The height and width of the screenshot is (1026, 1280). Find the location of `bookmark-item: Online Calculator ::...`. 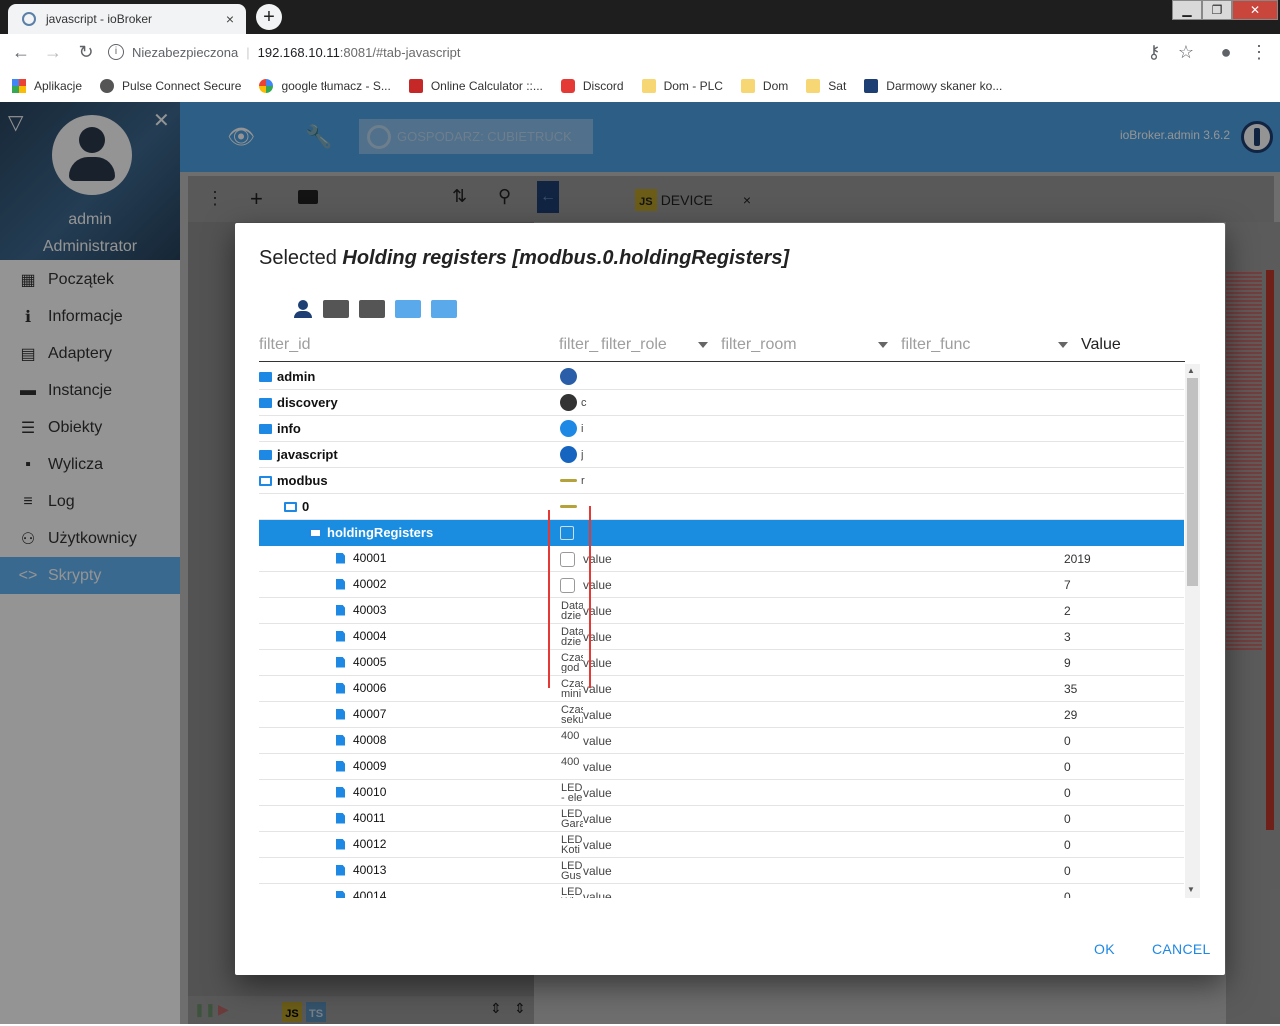

bookmark-item: Online Calculator ::... is located at coordinates (475, 86).